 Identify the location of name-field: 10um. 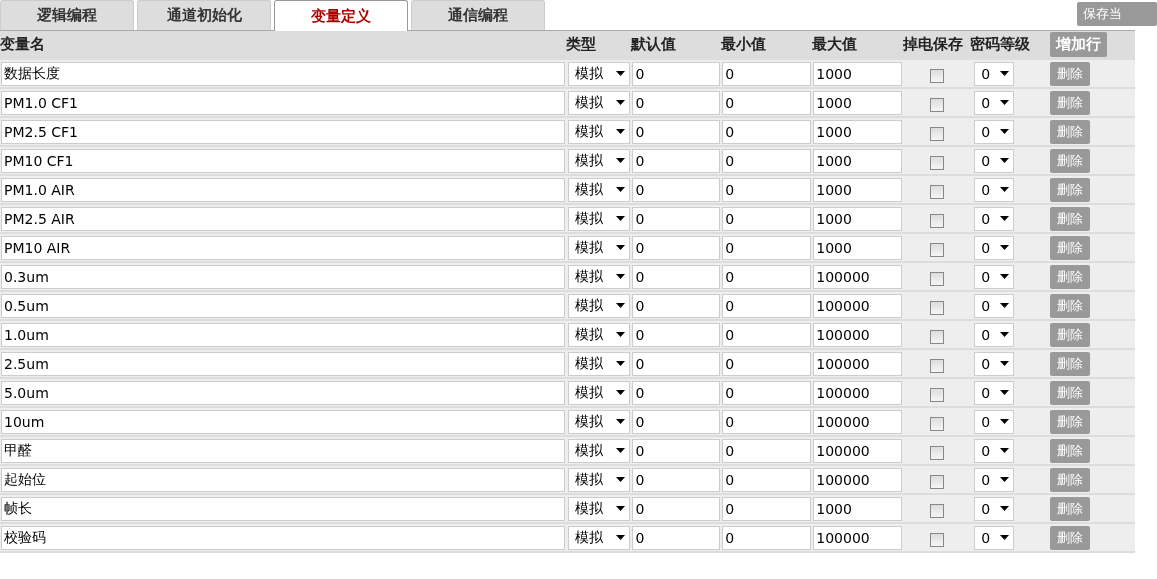
(283, 421).